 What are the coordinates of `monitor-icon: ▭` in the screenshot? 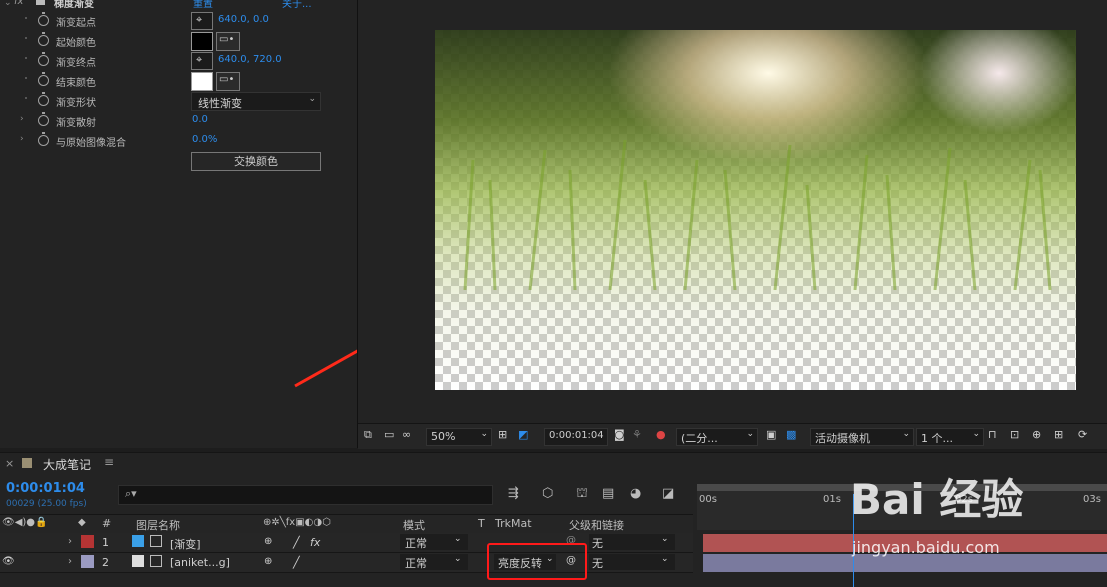 It's located at (389, 436).